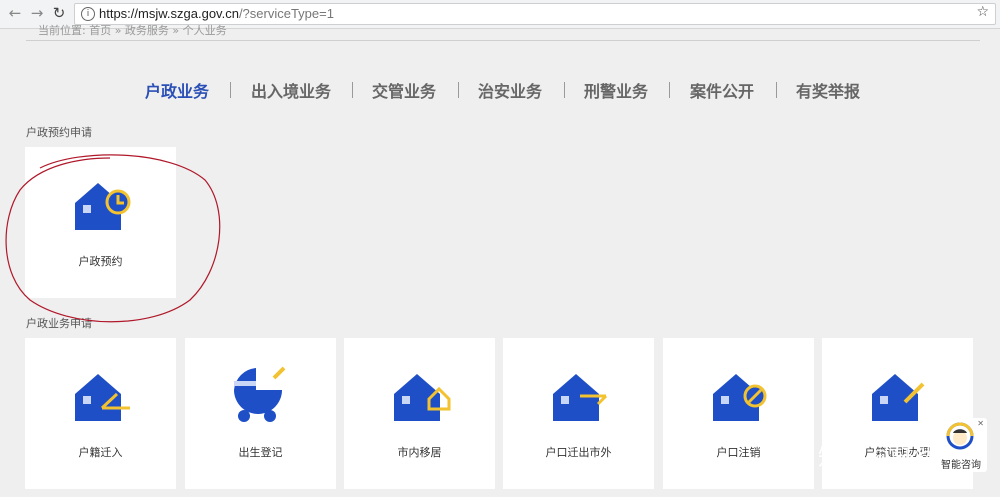 The image size is (1000, 497). What do you see at coordinates (960, 436) in the screenshot?
I see `support-agent-icon` at bounding box center [960, 436].